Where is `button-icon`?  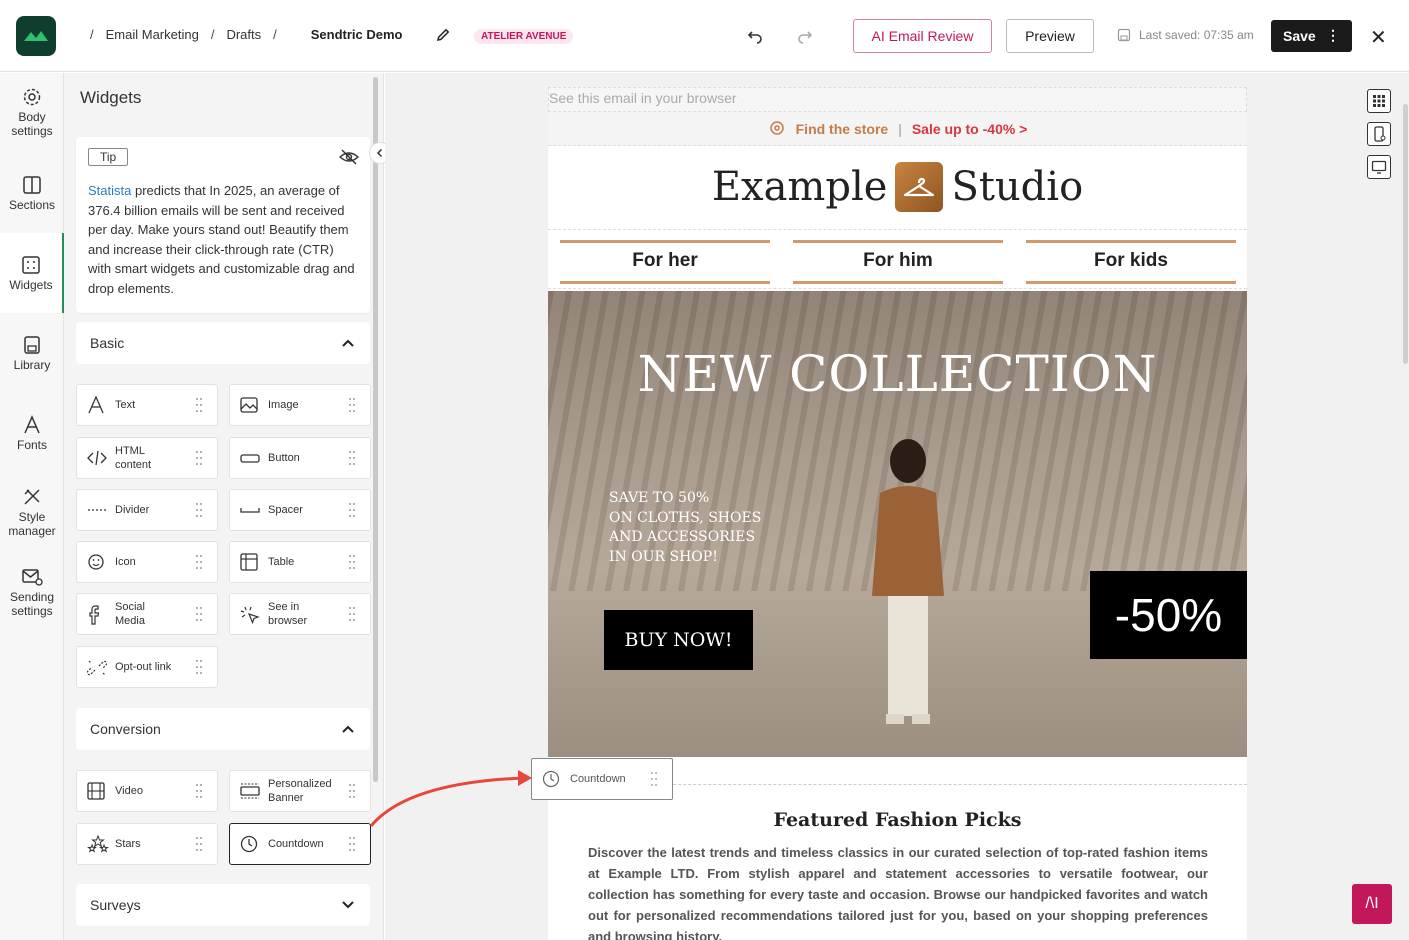
button-icon is located at coordinates (250, 458).